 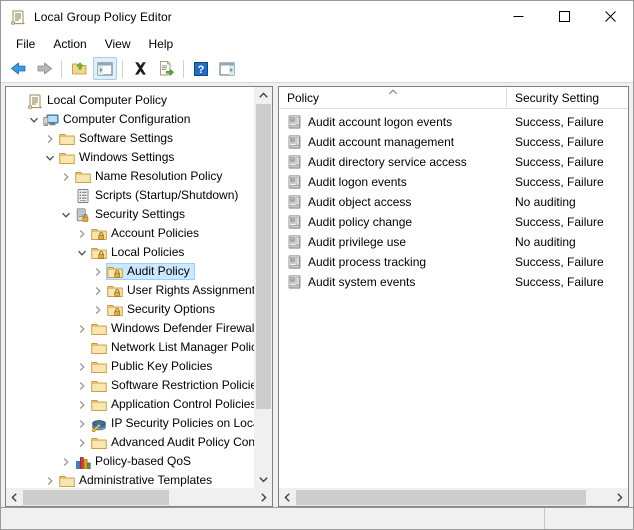 I want to click on tree-item-content: Windows Settings, so click(x=118, y=157).